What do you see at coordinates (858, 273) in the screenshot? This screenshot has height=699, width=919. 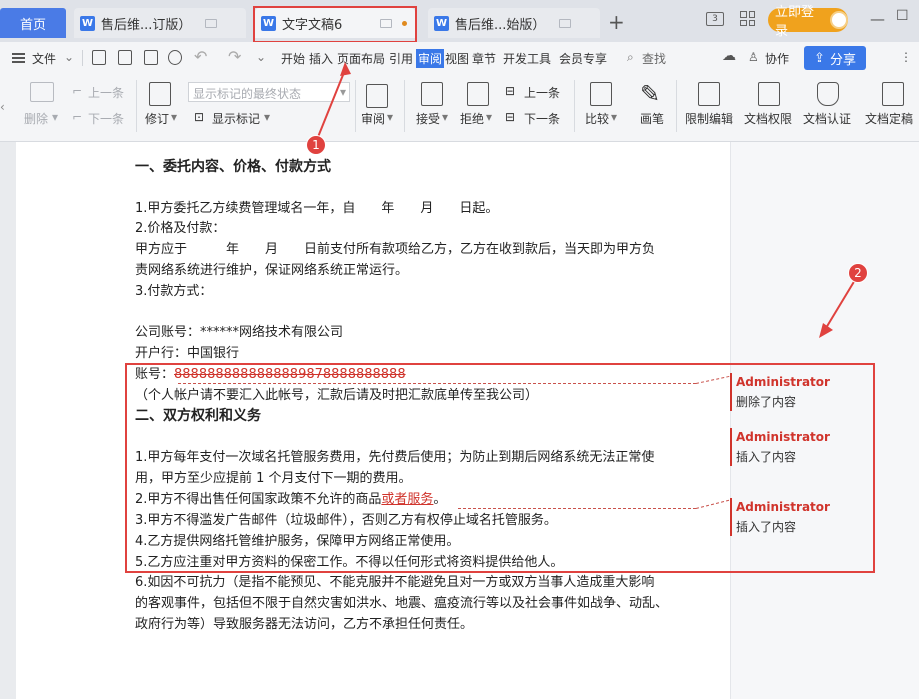 I see `annotation-badge: 2` at bounding box center [858, 273].